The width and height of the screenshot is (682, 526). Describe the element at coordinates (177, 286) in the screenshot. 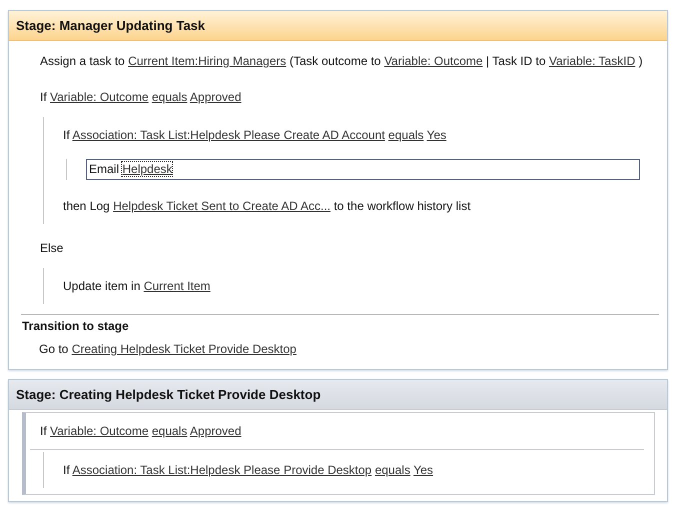

I see `link: Current Item` at that location.